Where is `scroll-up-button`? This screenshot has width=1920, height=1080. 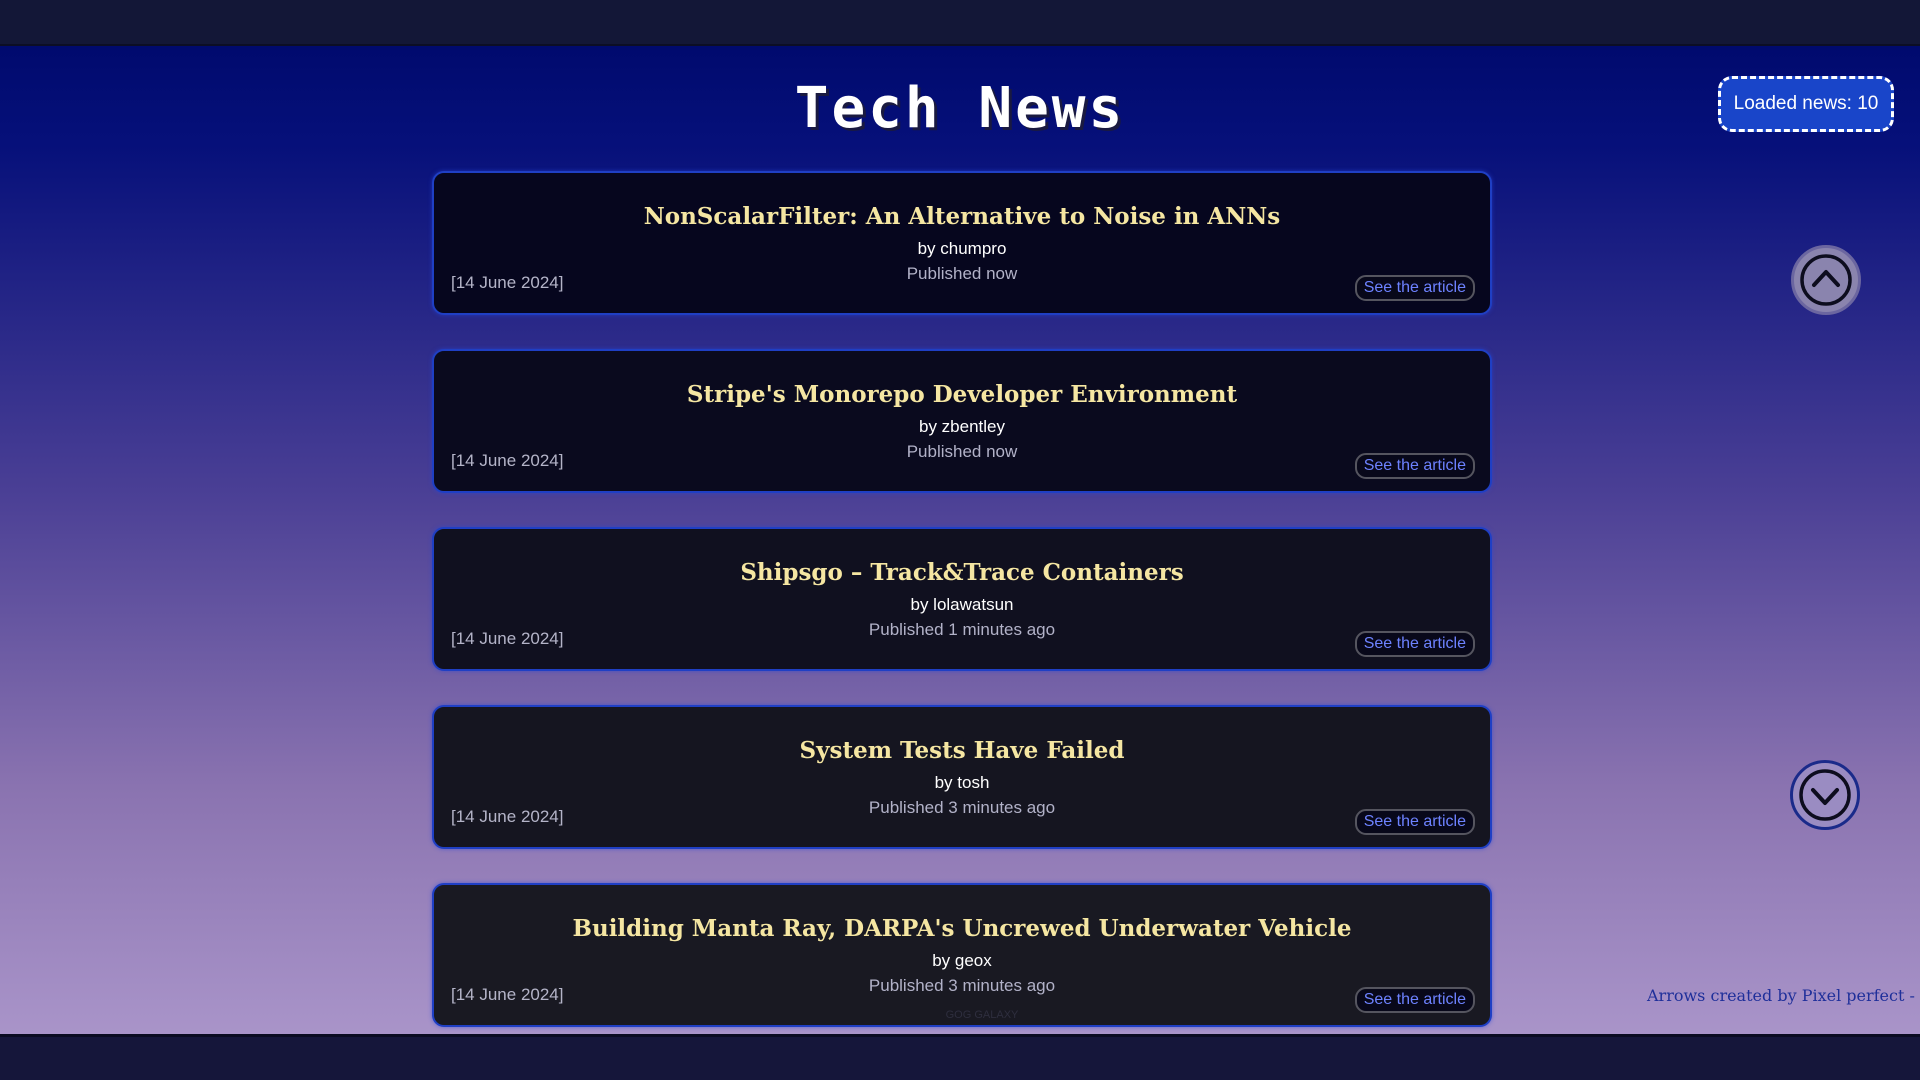 scroll-up-button is located at coordinates (1826, 280).